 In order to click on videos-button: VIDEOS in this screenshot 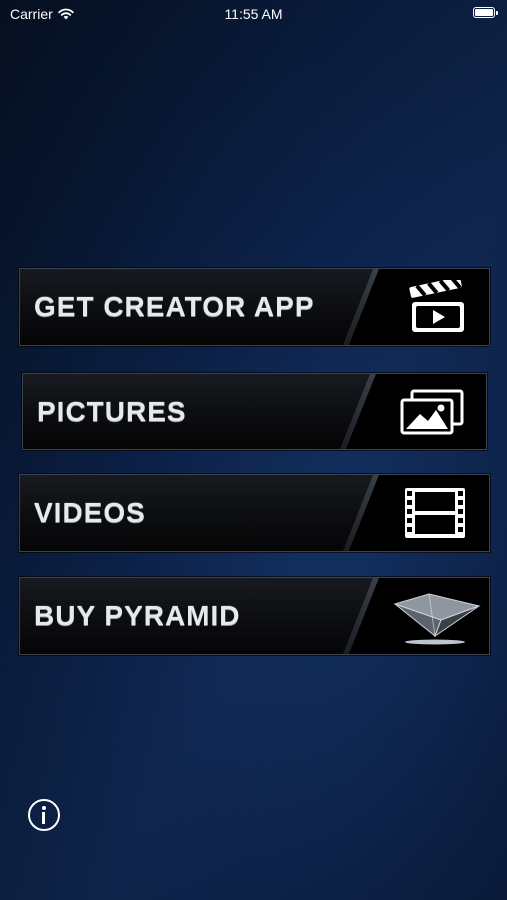, I will do `click(254, 513)`.